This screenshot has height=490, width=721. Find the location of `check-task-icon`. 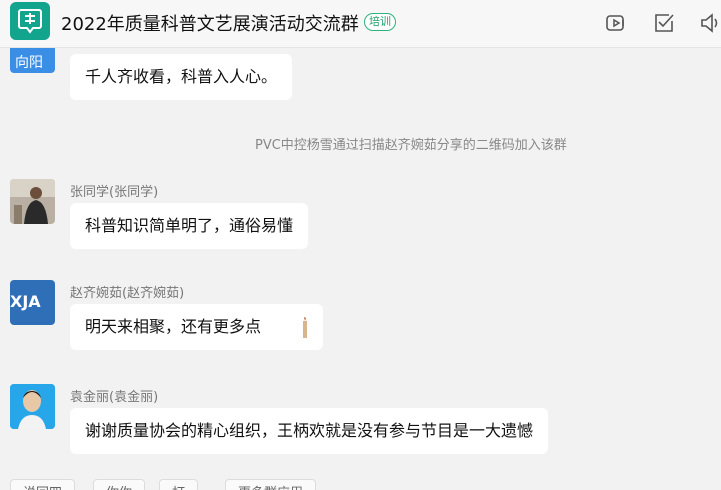

check-task-icon is located at coordinates (664, 23).